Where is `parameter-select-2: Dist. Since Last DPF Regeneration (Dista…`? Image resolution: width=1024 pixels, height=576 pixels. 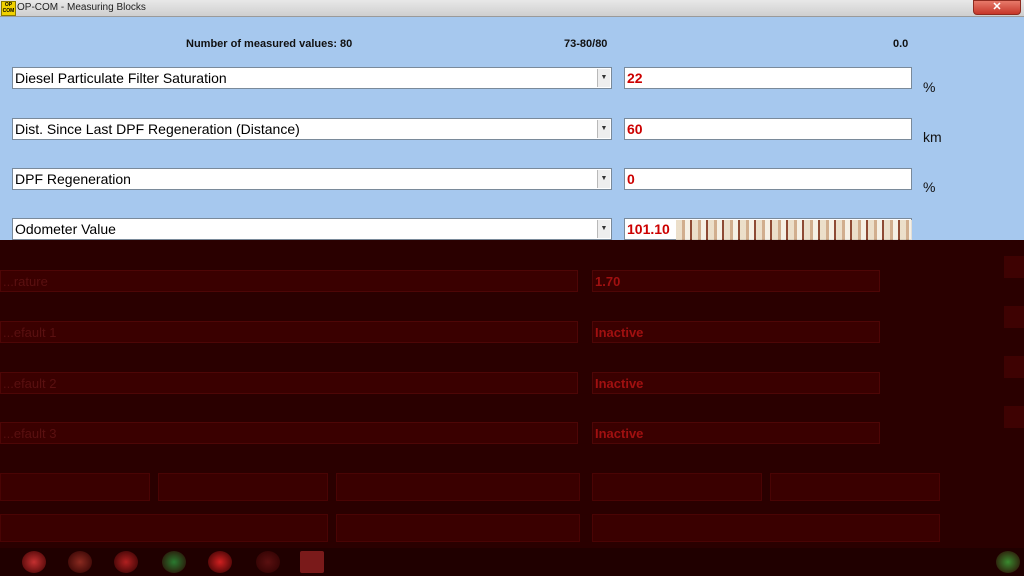
parameter-select-2: Dist. Since Last DPF Regeneration (Dista… is located at coordinates (312, 129).